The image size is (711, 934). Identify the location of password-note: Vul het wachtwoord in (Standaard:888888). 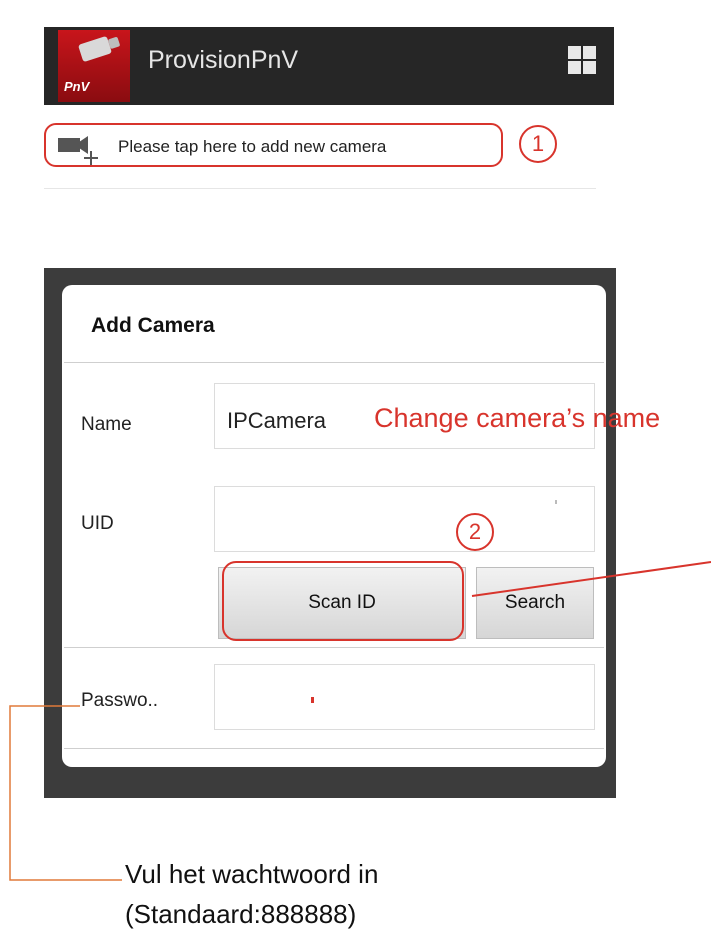
(251, 894).